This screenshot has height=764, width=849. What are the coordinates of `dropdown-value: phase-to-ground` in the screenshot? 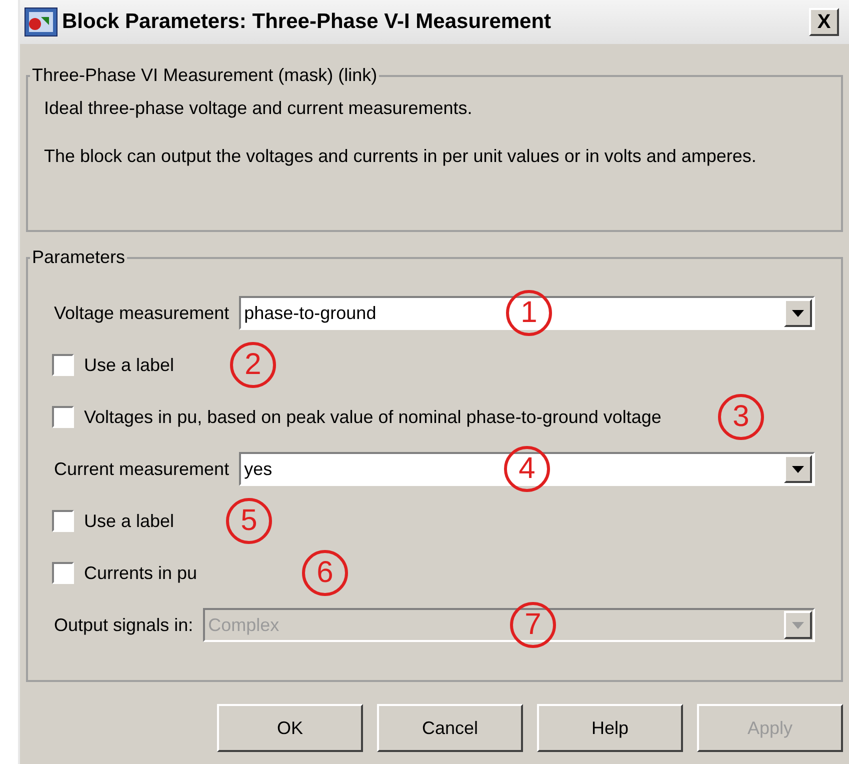 It's located at (310, 313).